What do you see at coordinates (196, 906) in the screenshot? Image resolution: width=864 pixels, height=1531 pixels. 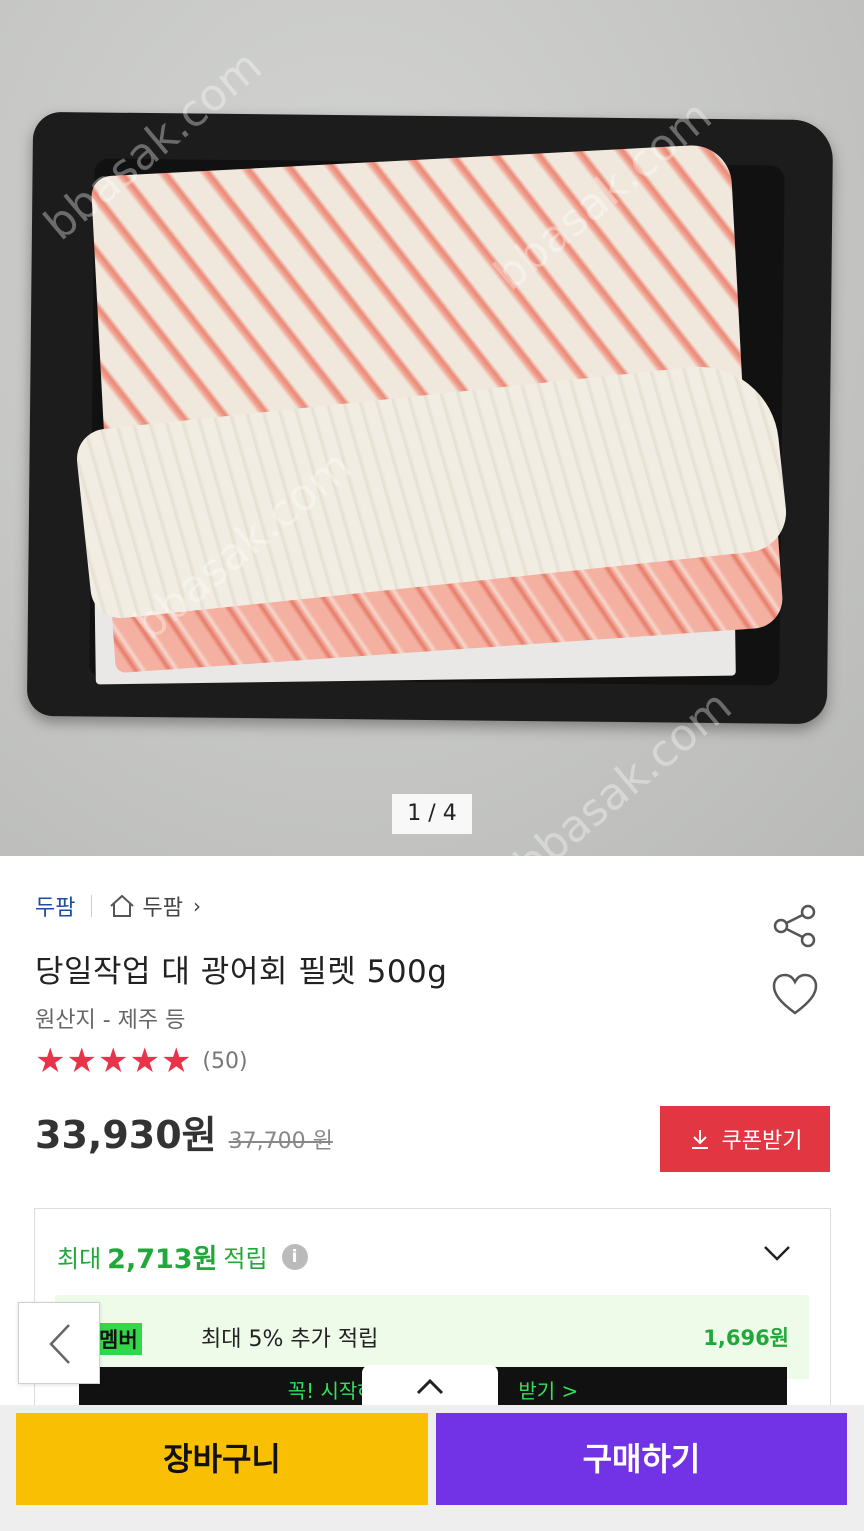 I see `chevron-right-icon: ›` at bounding box center [196, 906].